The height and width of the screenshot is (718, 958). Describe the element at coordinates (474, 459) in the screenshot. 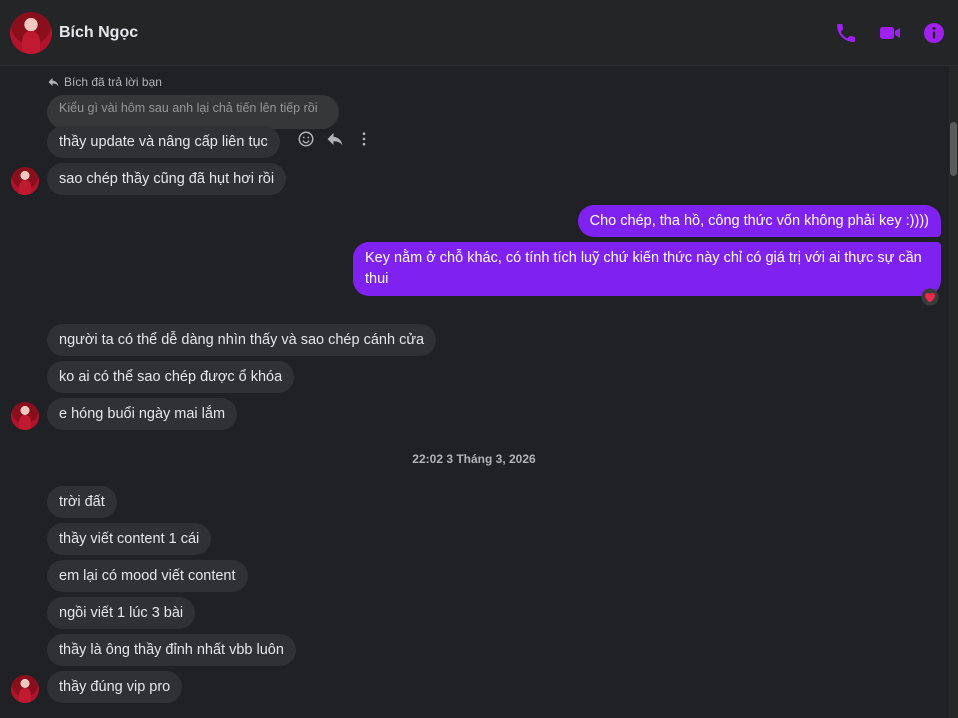

I see `timestamp-divider: 22:02 3 Tháng 3, 2026` at that location.